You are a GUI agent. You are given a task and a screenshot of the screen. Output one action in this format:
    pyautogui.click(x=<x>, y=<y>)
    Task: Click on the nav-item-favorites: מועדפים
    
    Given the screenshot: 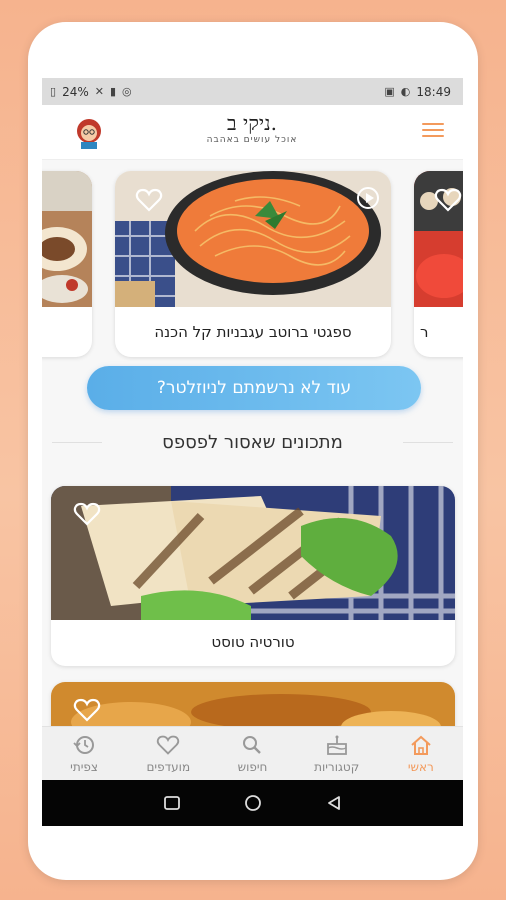 What is the action you would take?
    pyautogui.click(x=168, y=754)
    